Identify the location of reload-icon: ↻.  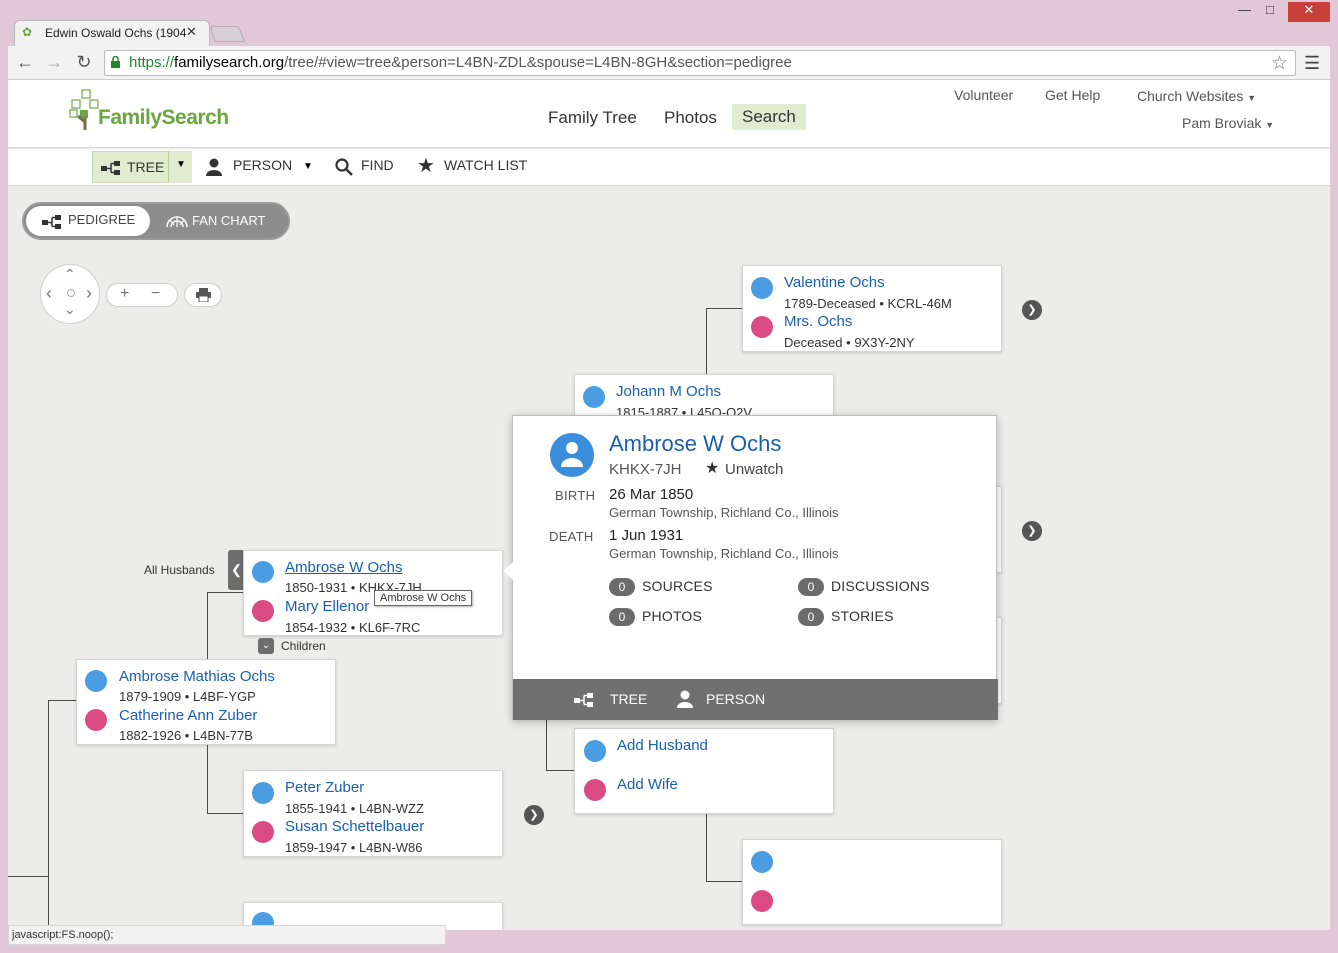
(84, 63).